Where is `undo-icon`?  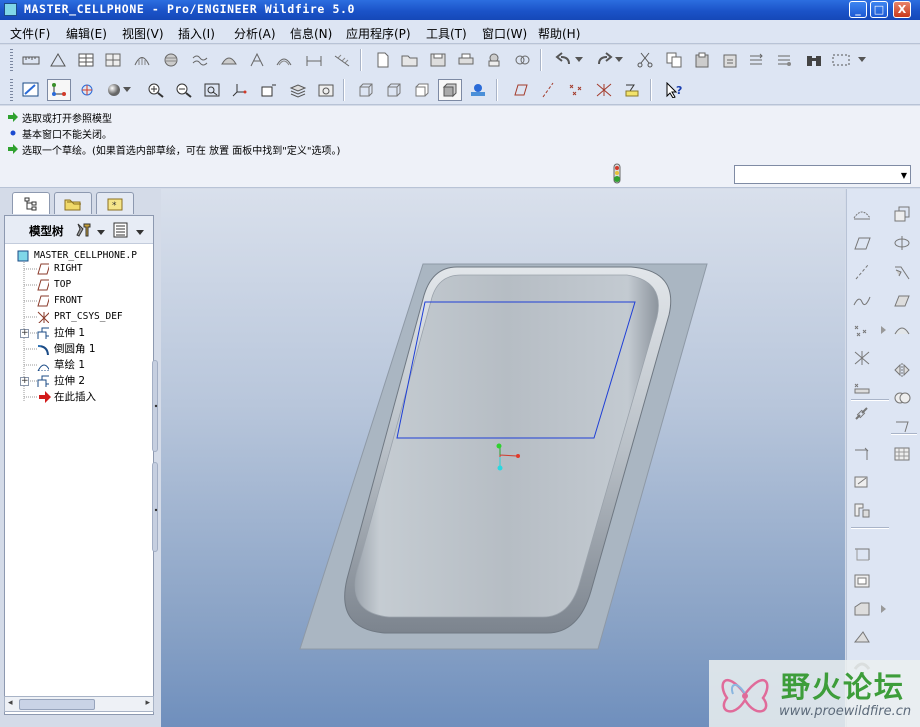 undo-icon is located at coordinates (564, 60).